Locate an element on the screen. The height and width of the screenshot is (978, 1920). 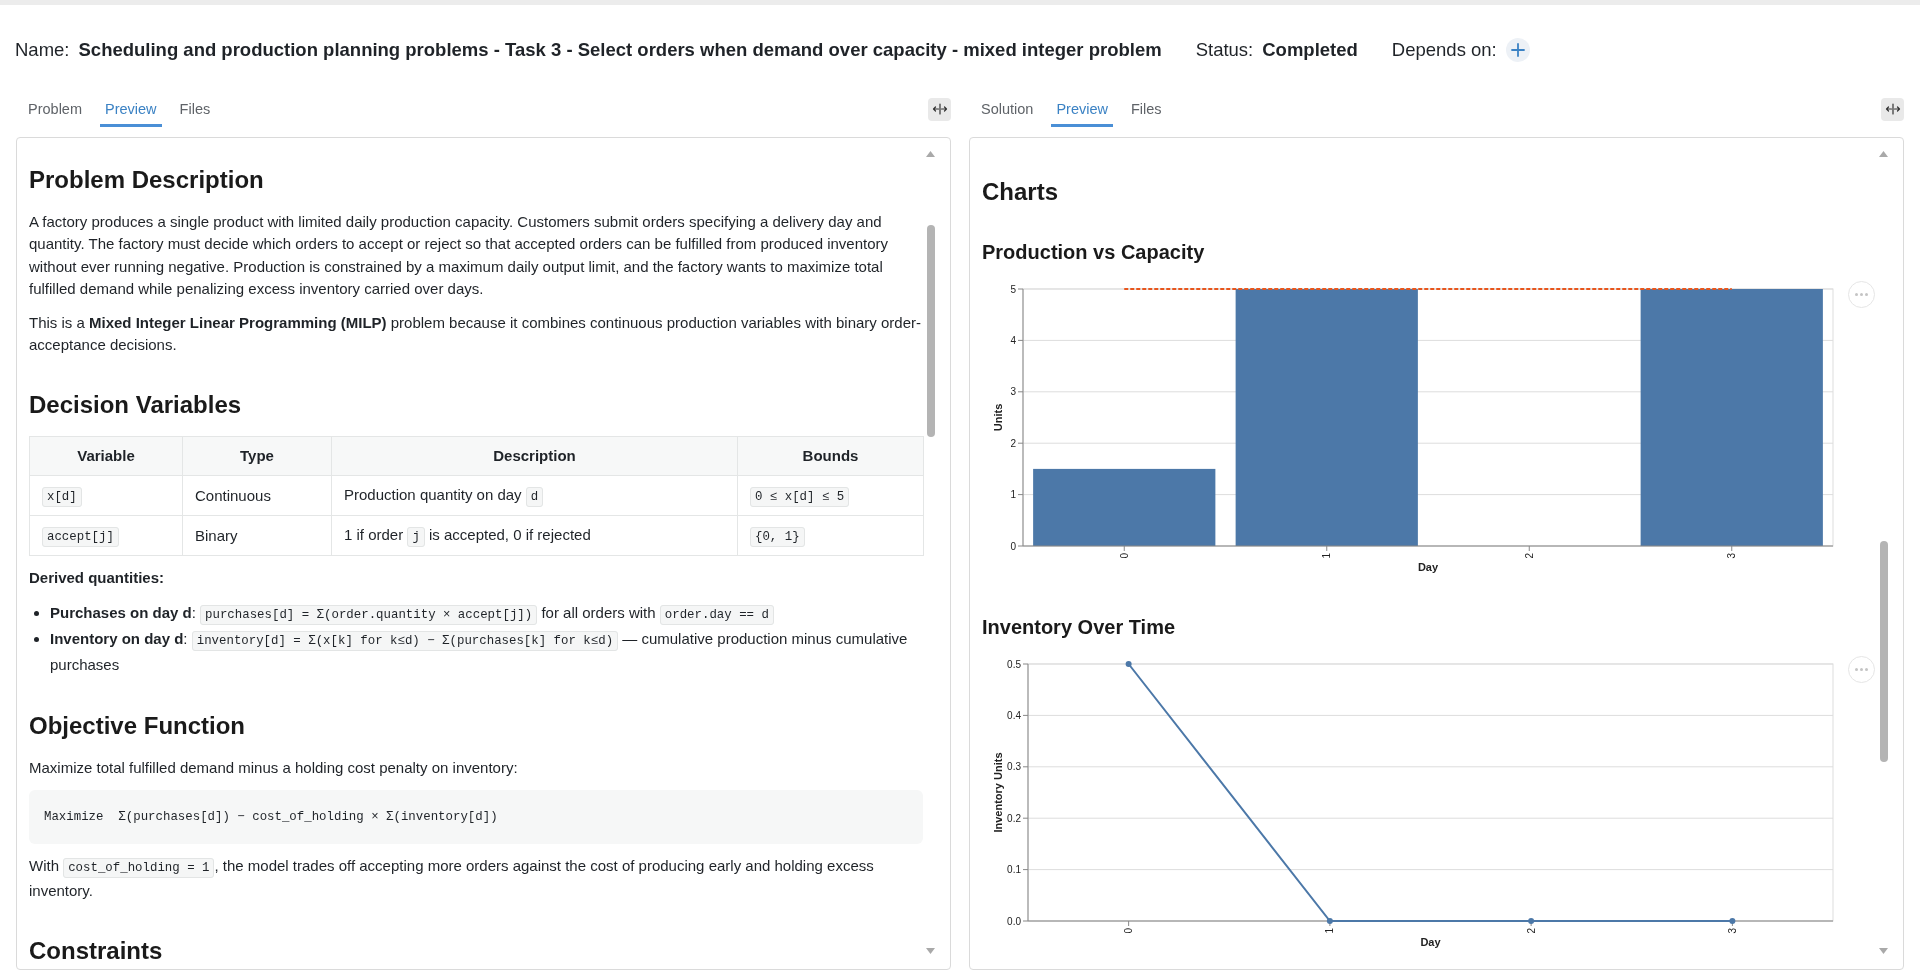
paragraph: Maximize total fulfilled demand minus a holding cost penalty on inventory: is located at coordinates (274, 767).